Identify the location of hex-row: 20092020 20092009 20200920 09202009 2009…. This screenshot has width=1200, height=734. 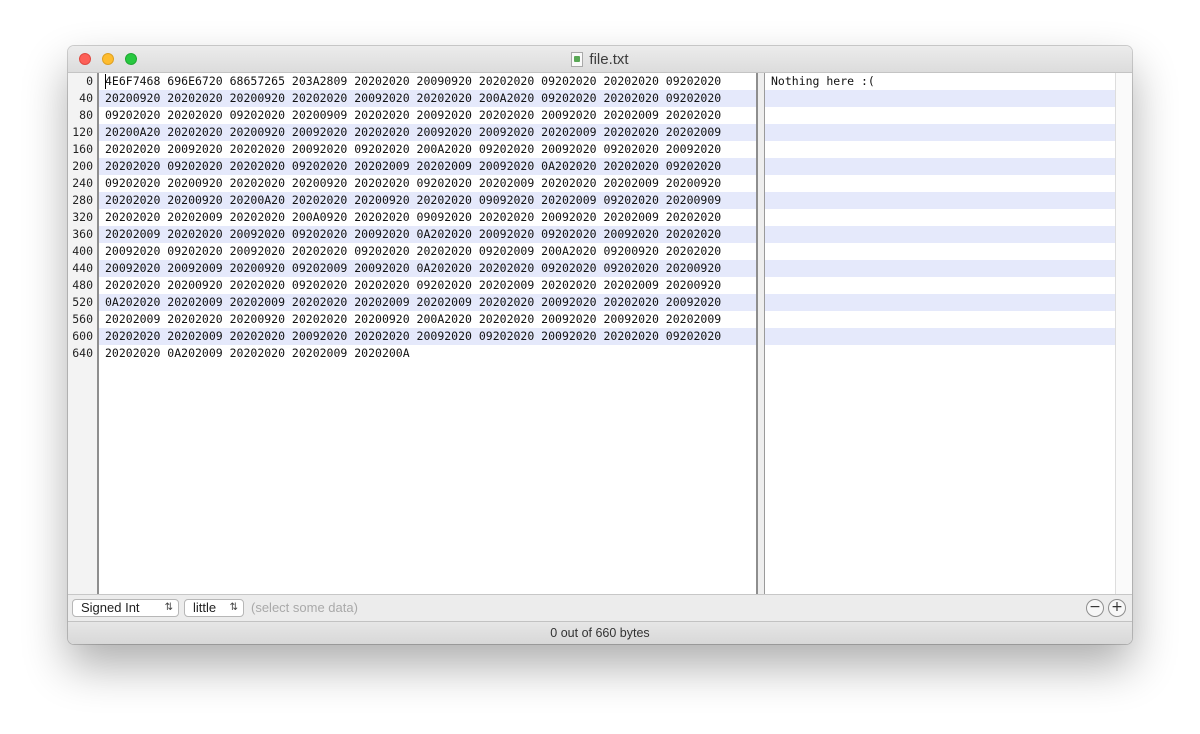
(427, 268).